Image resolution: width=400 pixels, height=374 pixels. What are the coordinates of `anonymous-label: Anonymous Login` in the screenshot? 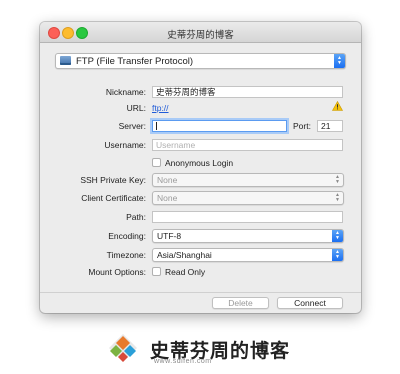 It's located at (199, 163).